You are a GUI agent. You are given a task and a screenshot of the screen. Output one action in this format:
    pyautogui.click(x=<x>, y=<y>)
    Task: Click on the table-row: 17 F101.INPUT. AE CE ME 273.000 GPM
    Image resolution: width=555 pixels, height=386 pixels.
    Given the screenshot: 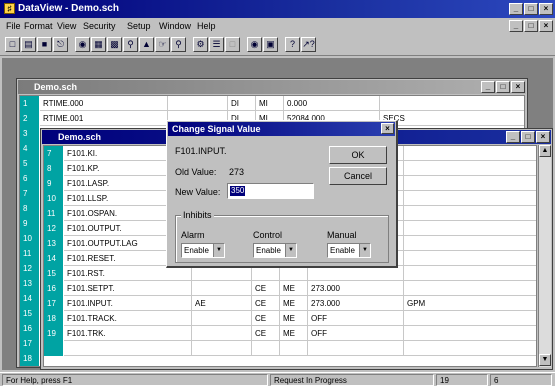 What is the action you would take?
    pyautogui.click(x=290, y=303)
    